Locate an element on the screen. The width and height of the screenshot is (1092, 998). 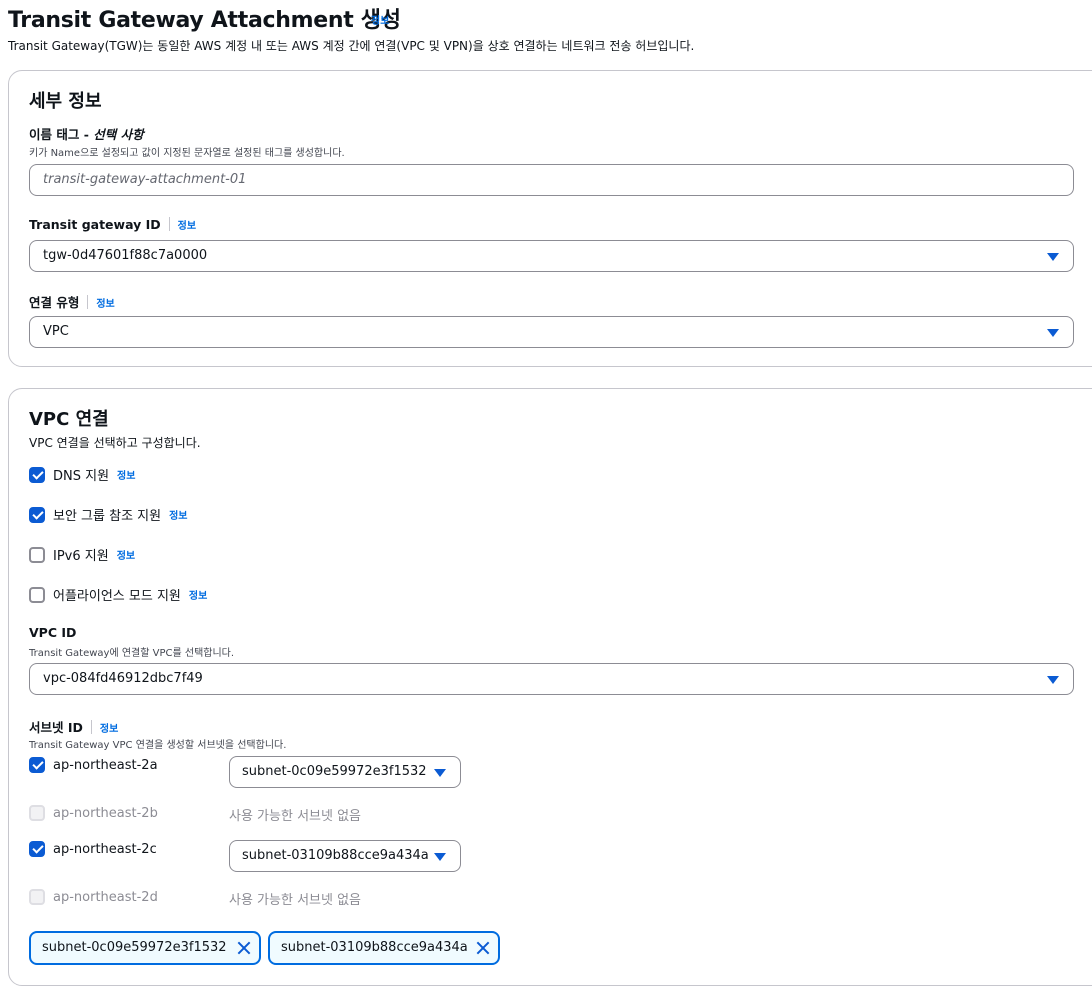
az-2a-checkbox is located at coordinates (37, 765).